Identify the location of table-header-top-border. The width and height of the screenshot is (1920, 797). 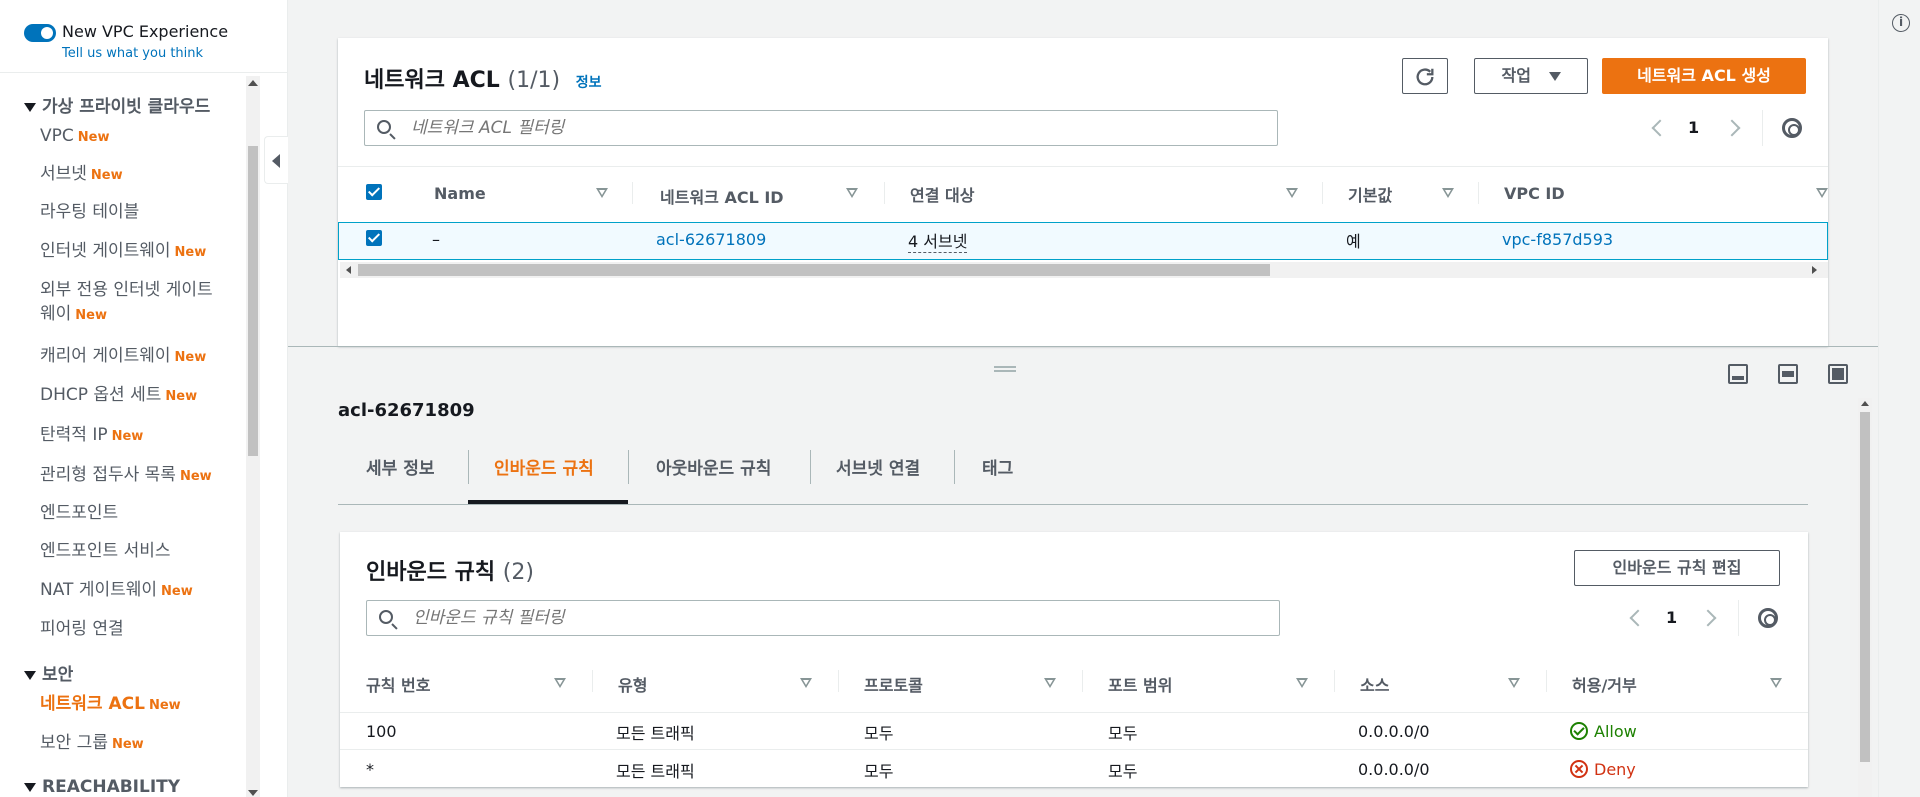
(1083, 166).